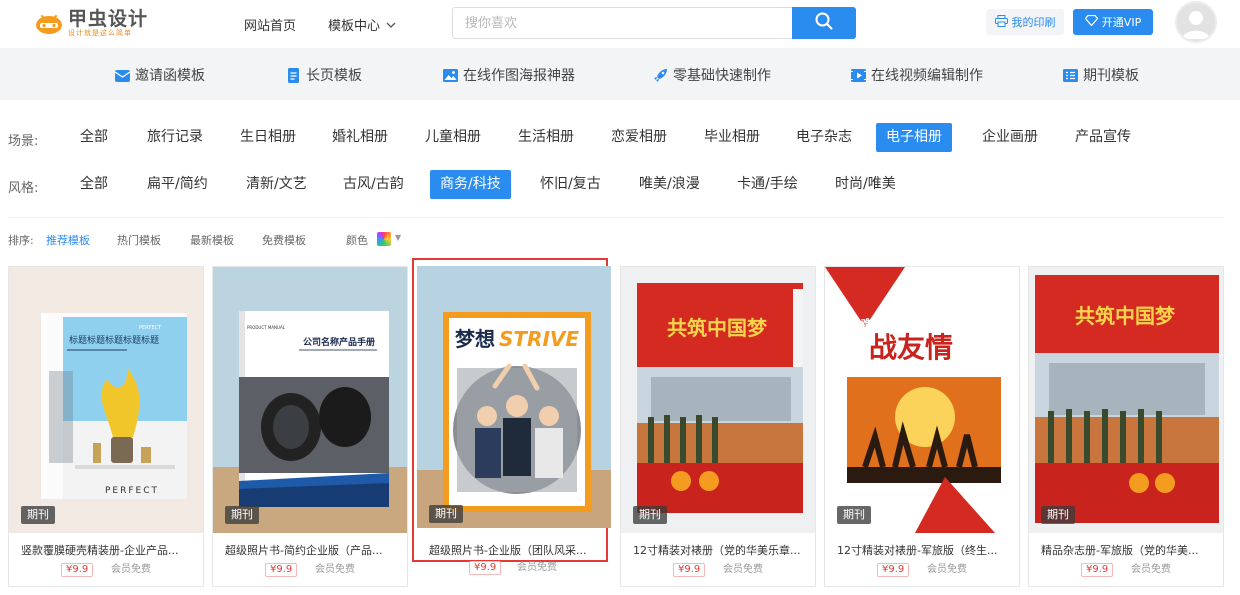 This screenshot has height=595, width=1240. Describe the element at coordinates (362, 24) in the screenshot. I see `nav-template-center: 模板中心` at that location.